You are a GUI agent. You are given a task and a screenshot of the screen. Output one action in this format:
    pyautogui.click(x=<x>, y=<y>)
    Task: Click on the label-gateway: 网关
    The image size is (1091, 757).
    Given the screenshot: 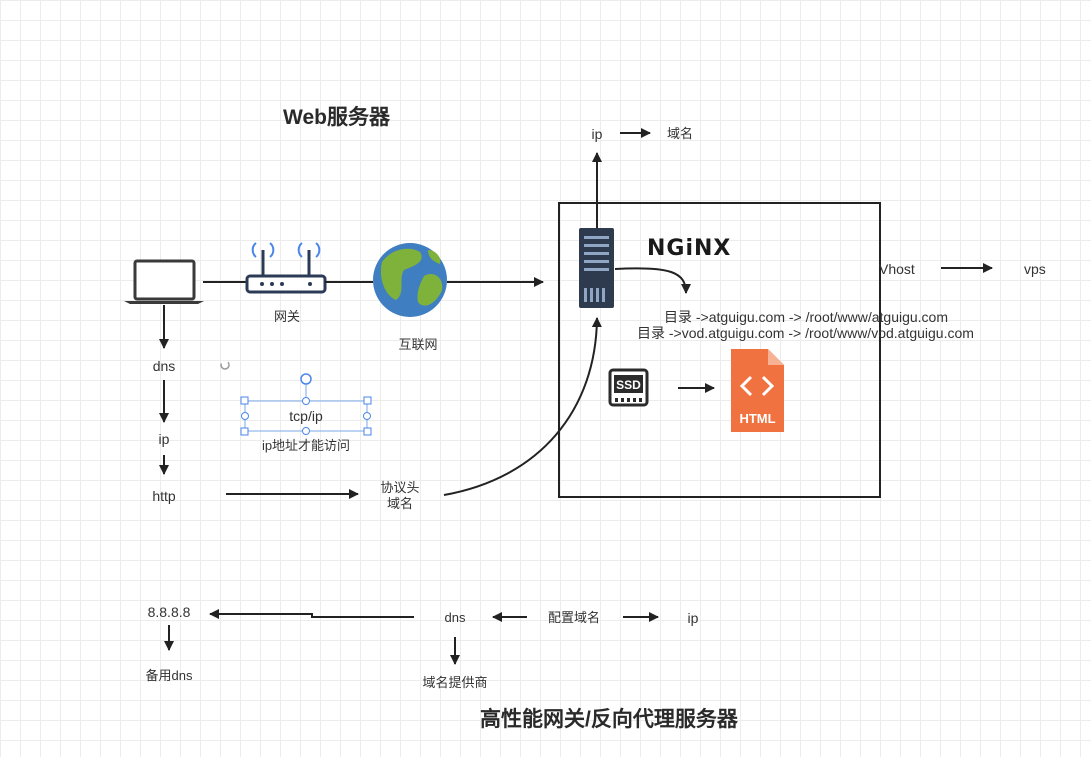 What is the action you would take?
    pyautogui.click(x=287, y=316)
    